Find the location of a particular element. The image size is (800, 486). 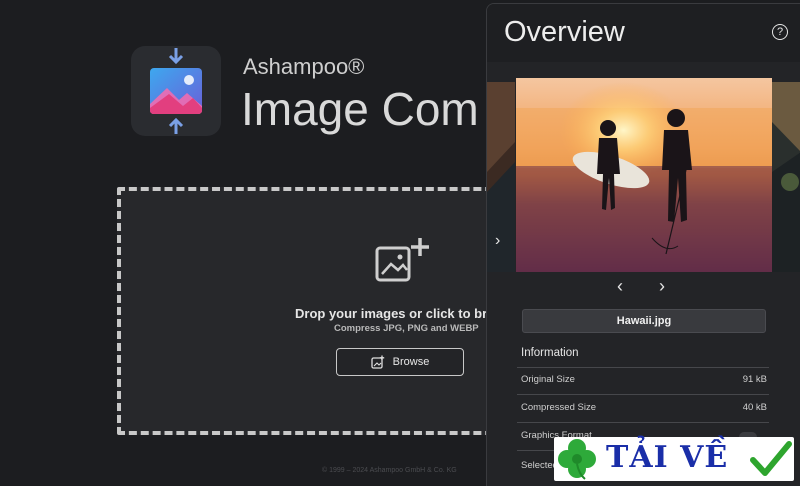

info-value: 91 kB is located at coordinates (754, 379).